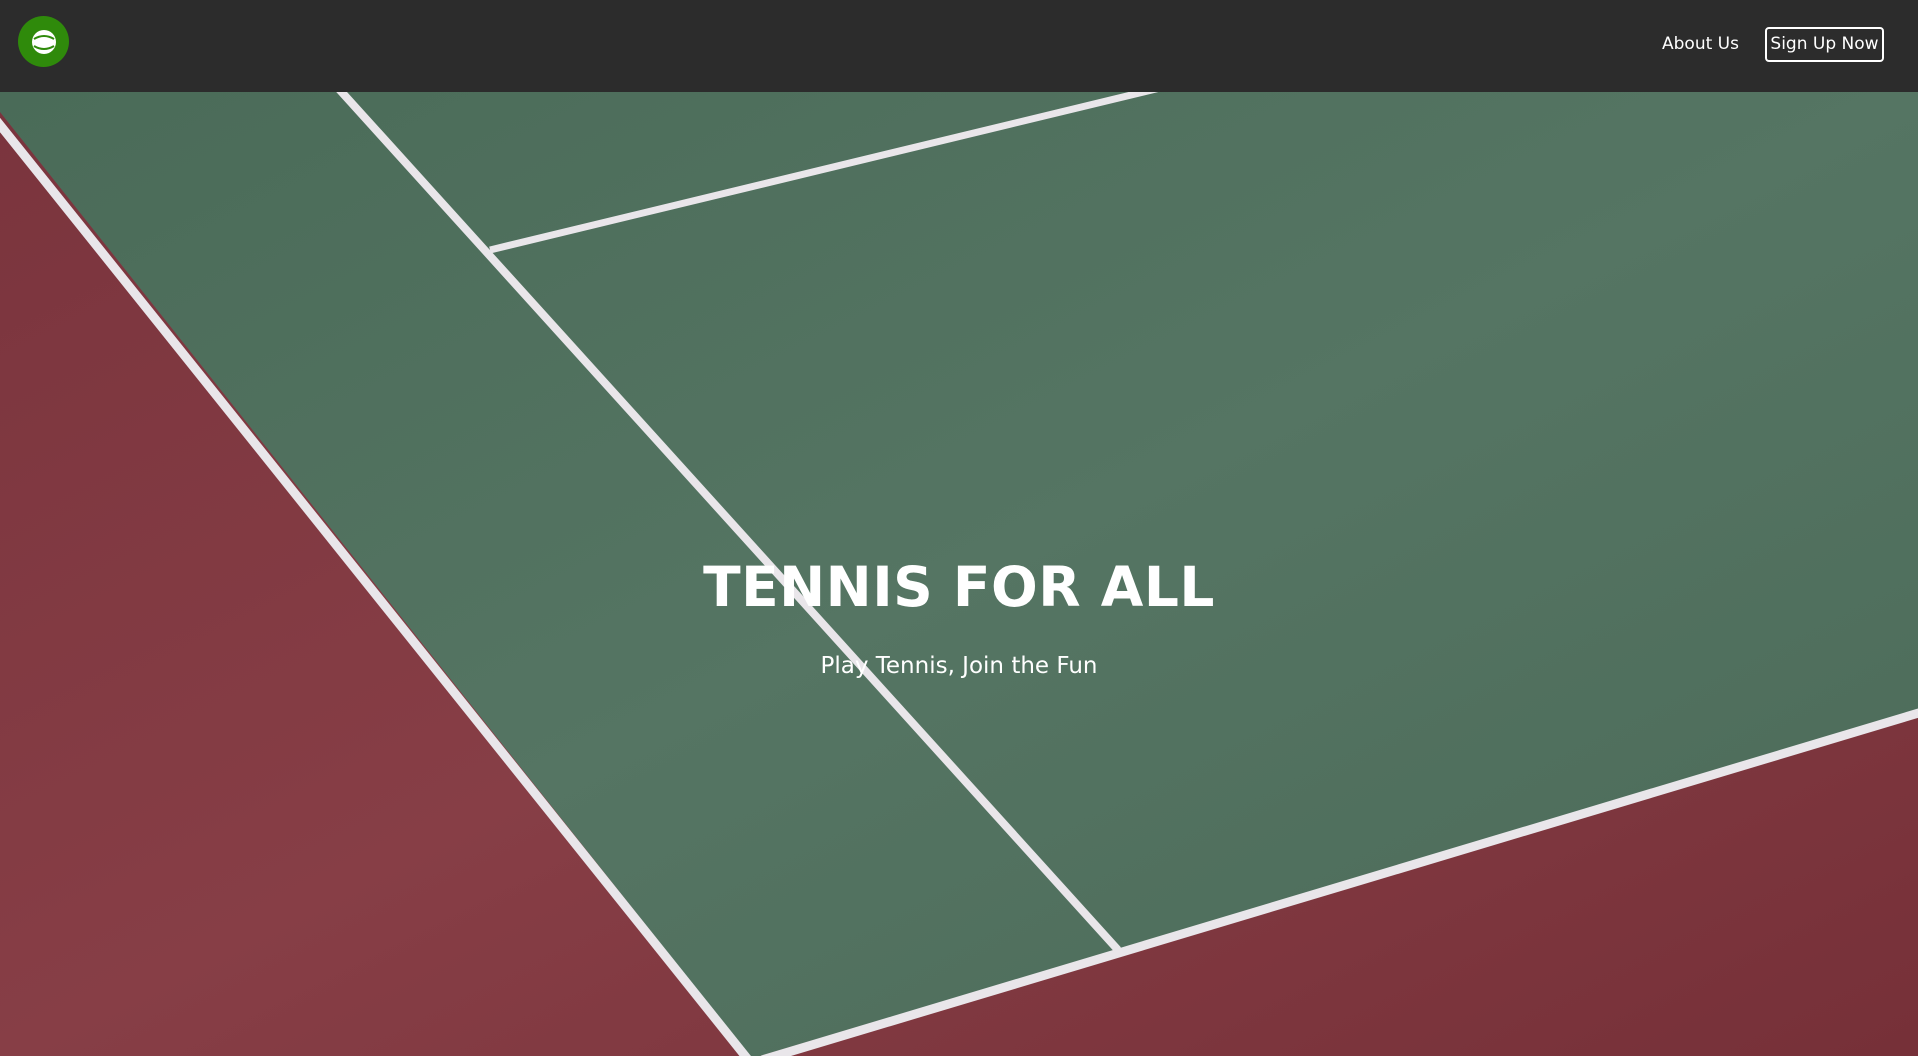 This screenshot has width=1918, height=1056. I want to click on hero-title: TENNIS FOR ALL, so click(959, 587).